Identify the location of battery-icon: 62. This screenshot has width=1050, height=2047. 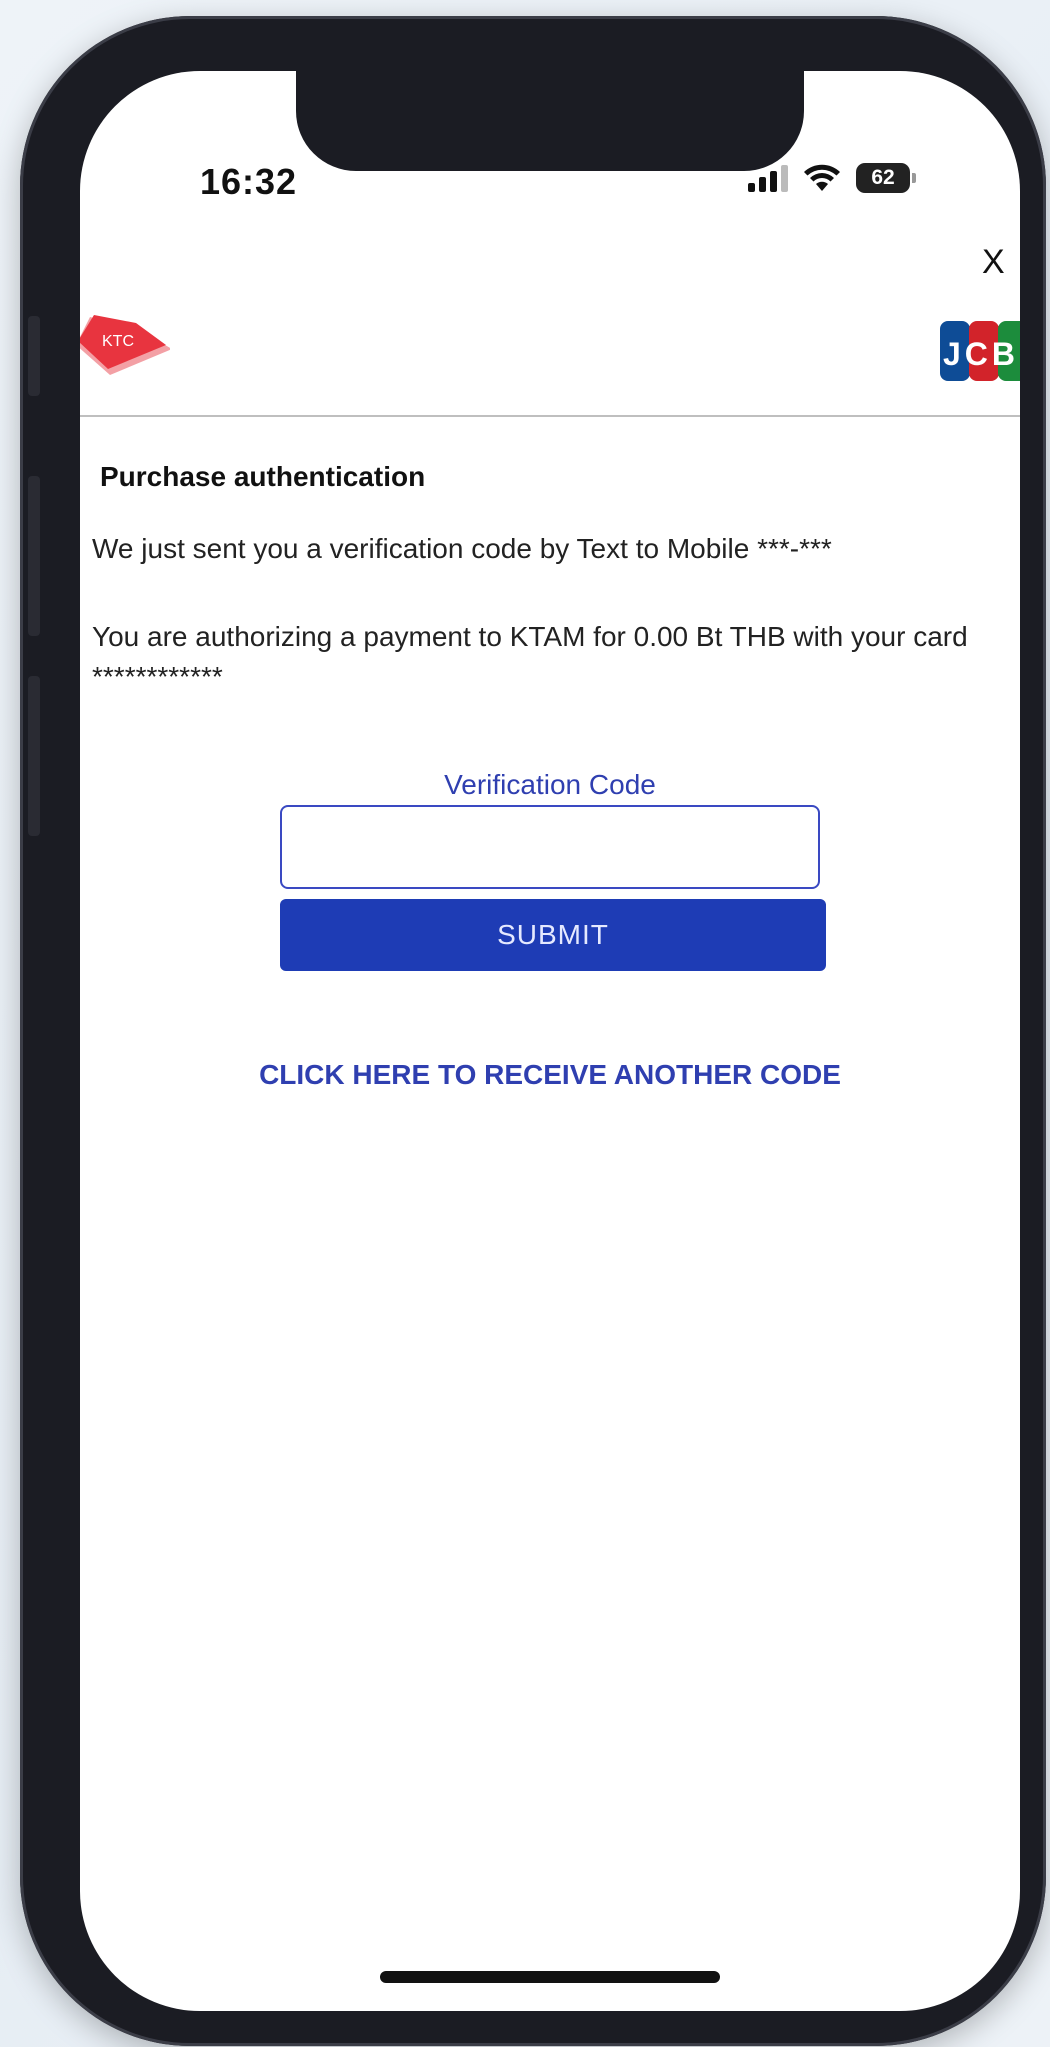
(886, 178).